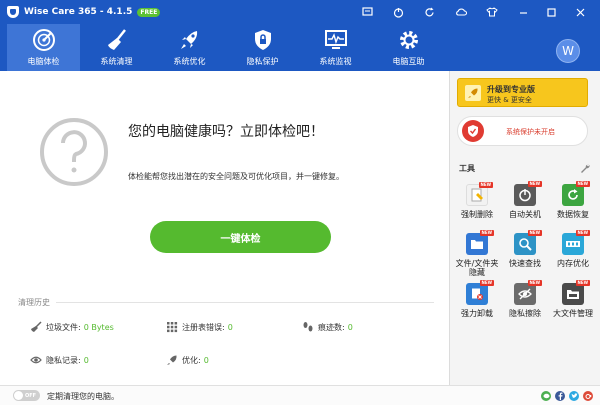 This screenshot has height=405, width=600. I want to click on wechat-icon, so click(546, 396).